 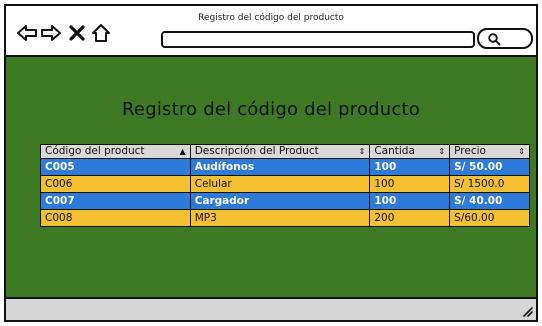 I want to click on column-header-cantidad: Cantida ⇕, so click(x=410, y=151).